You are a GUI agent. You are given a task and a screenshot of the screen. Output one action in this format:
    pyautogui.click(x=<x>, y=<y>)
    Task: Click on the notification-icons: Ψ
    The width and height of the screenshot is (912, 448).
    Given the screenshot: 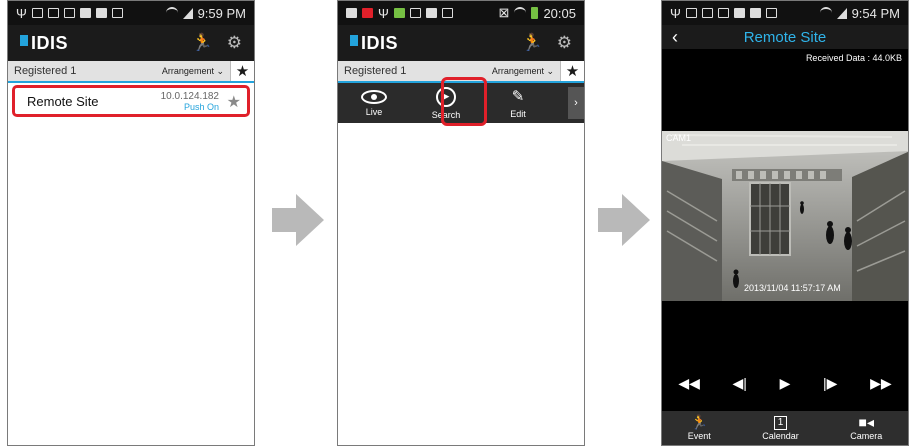 What is the action you would take?
    pyautogui.click(x=69, y=13)
    